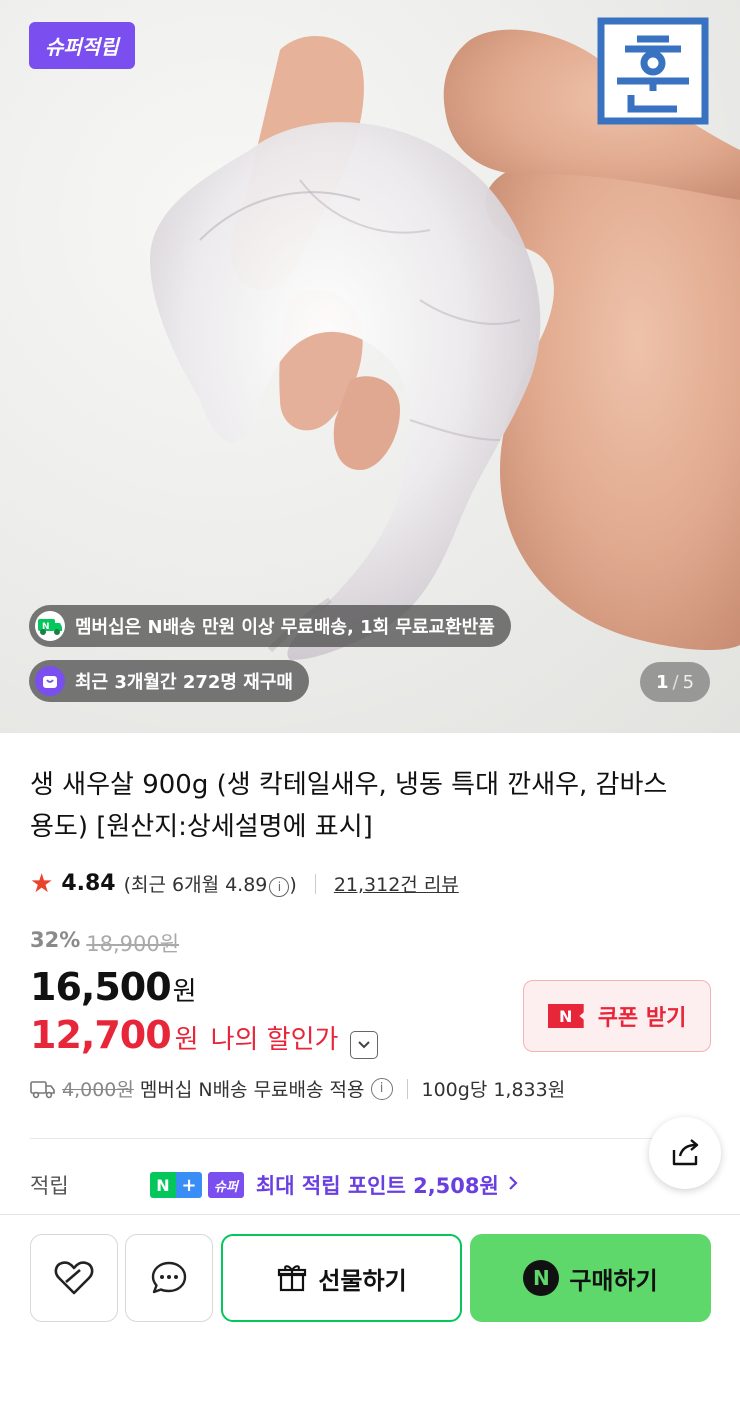 Image resolution: width=740 pixels, height=1403 pixels. I want to click on reviews-link: 21,312건 리뷰, so click(396, 883).